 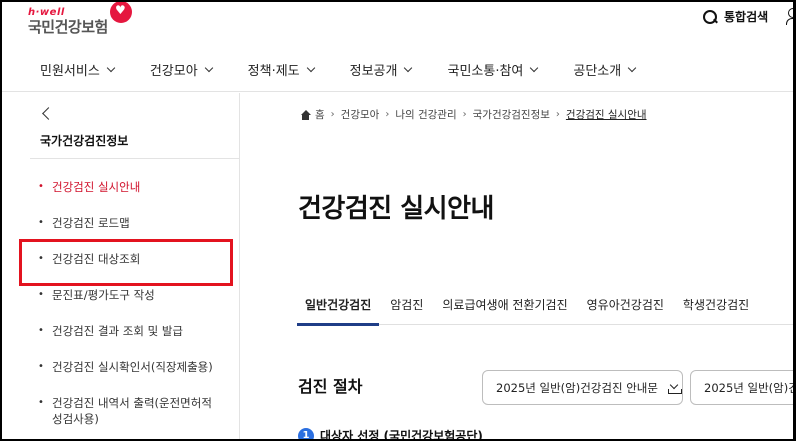 I want to click on gnb-label: 정책·제도, so click(x=273, y=71).